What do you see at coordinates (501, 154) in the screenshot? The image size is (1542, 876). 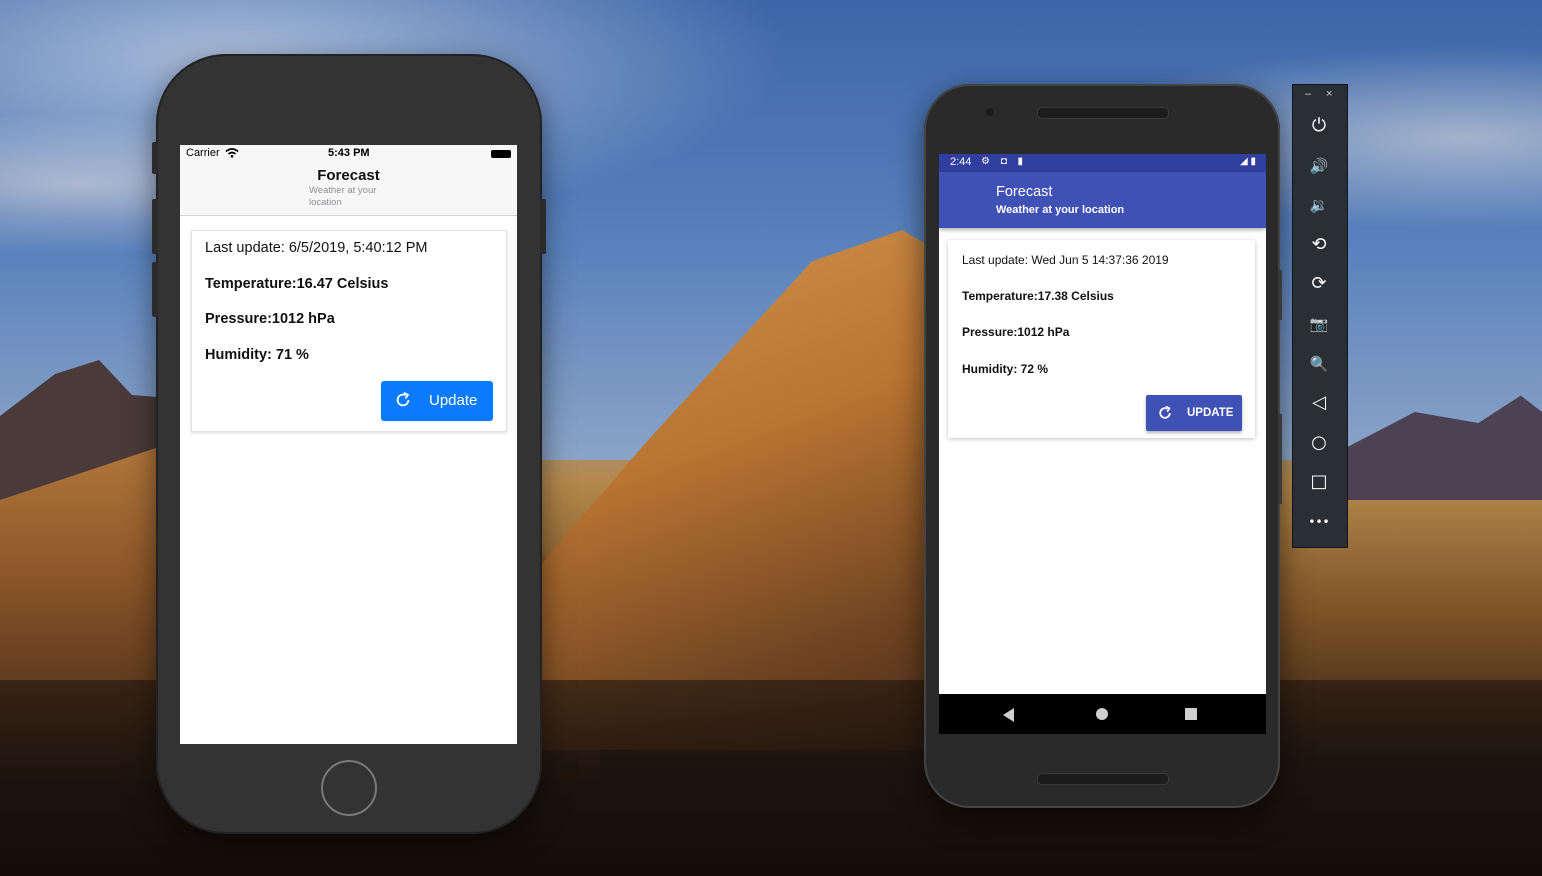 I see `battery-icon` at bounding box center [501, 154].